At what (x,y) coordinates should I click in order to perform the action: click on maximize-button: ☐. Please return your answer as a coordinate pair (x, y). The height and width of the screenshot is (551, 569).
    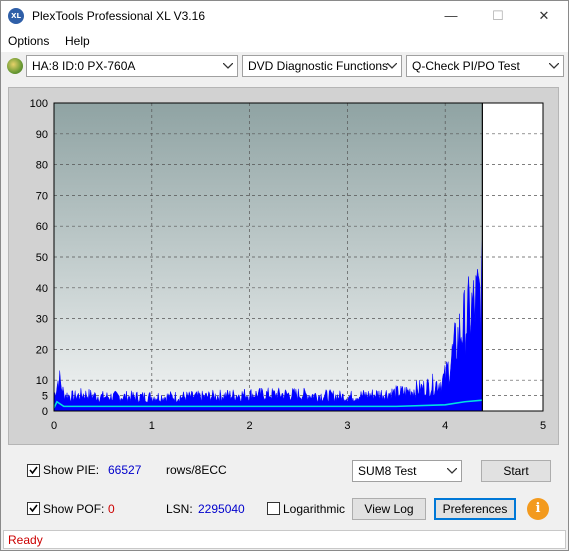
    Looking at the image, I should click on (498, 16).